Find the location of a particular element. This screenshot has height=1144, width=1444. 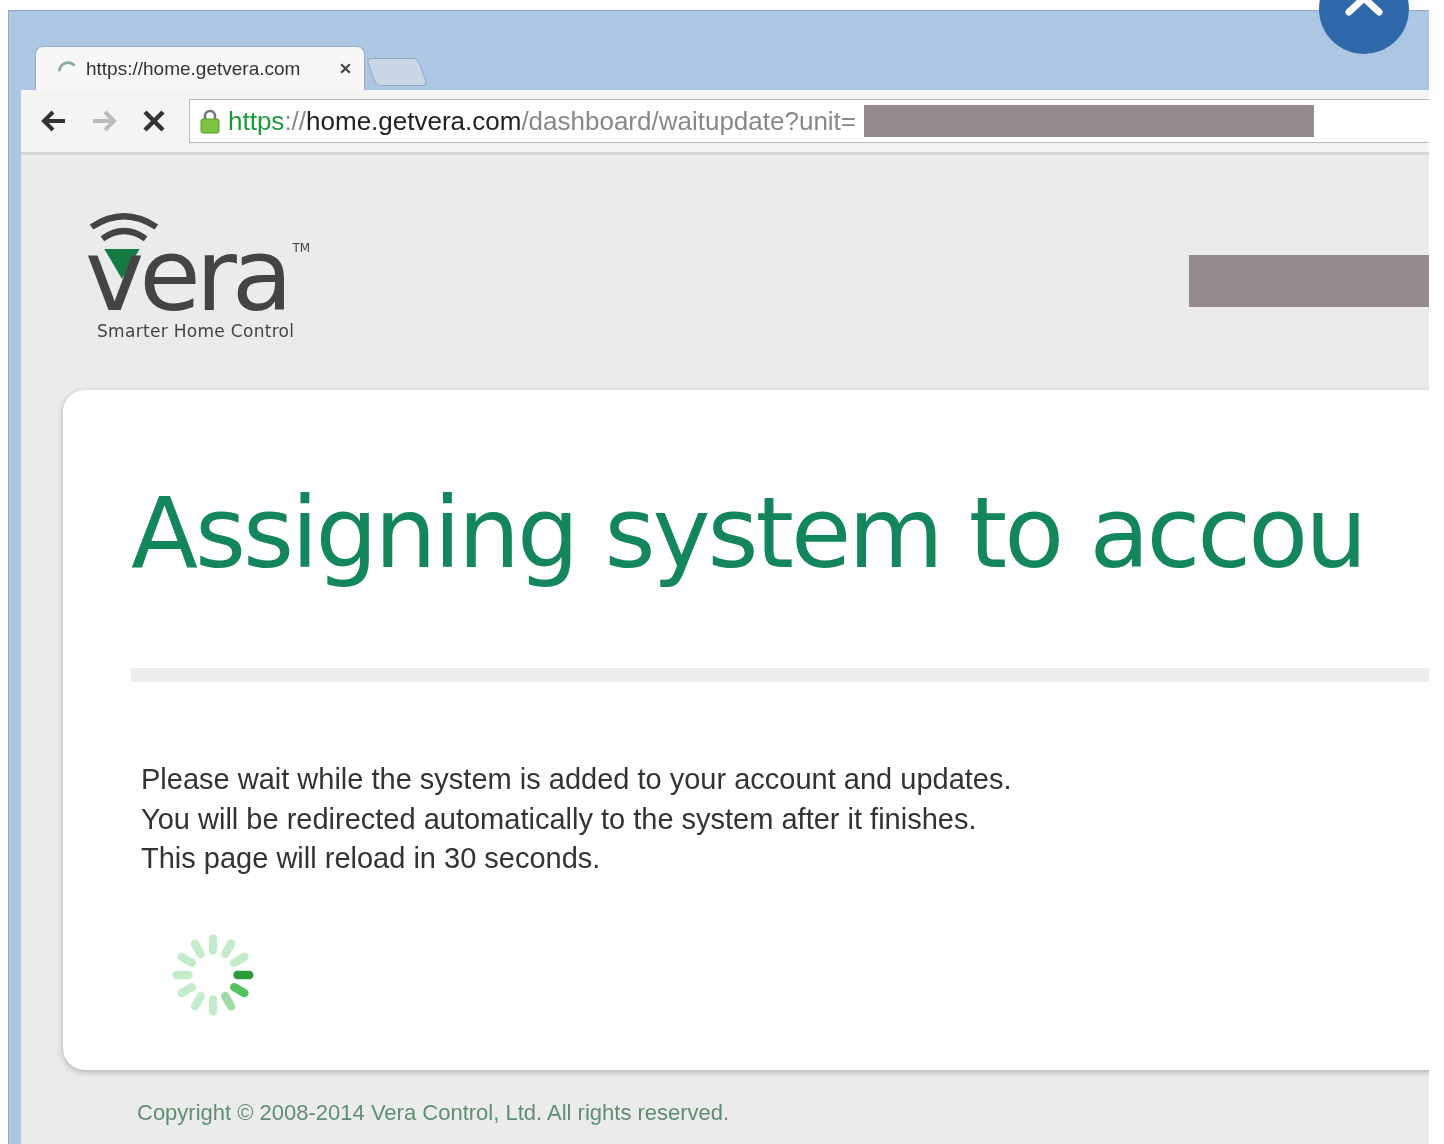

address-field: https://home.getvera.com/dashboard/waitupdate?unit= is located at coordinates (809, 121).